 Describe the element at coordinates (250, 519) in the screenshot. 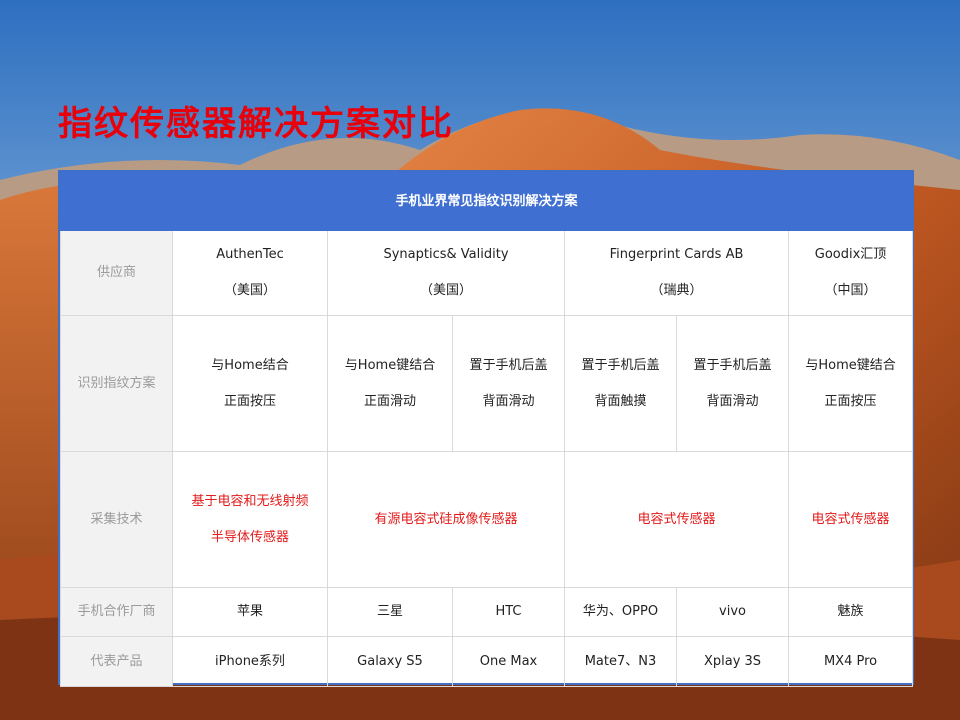

I see `tech-cell: 基于电容和无线射频 半导体传感器` at that location.